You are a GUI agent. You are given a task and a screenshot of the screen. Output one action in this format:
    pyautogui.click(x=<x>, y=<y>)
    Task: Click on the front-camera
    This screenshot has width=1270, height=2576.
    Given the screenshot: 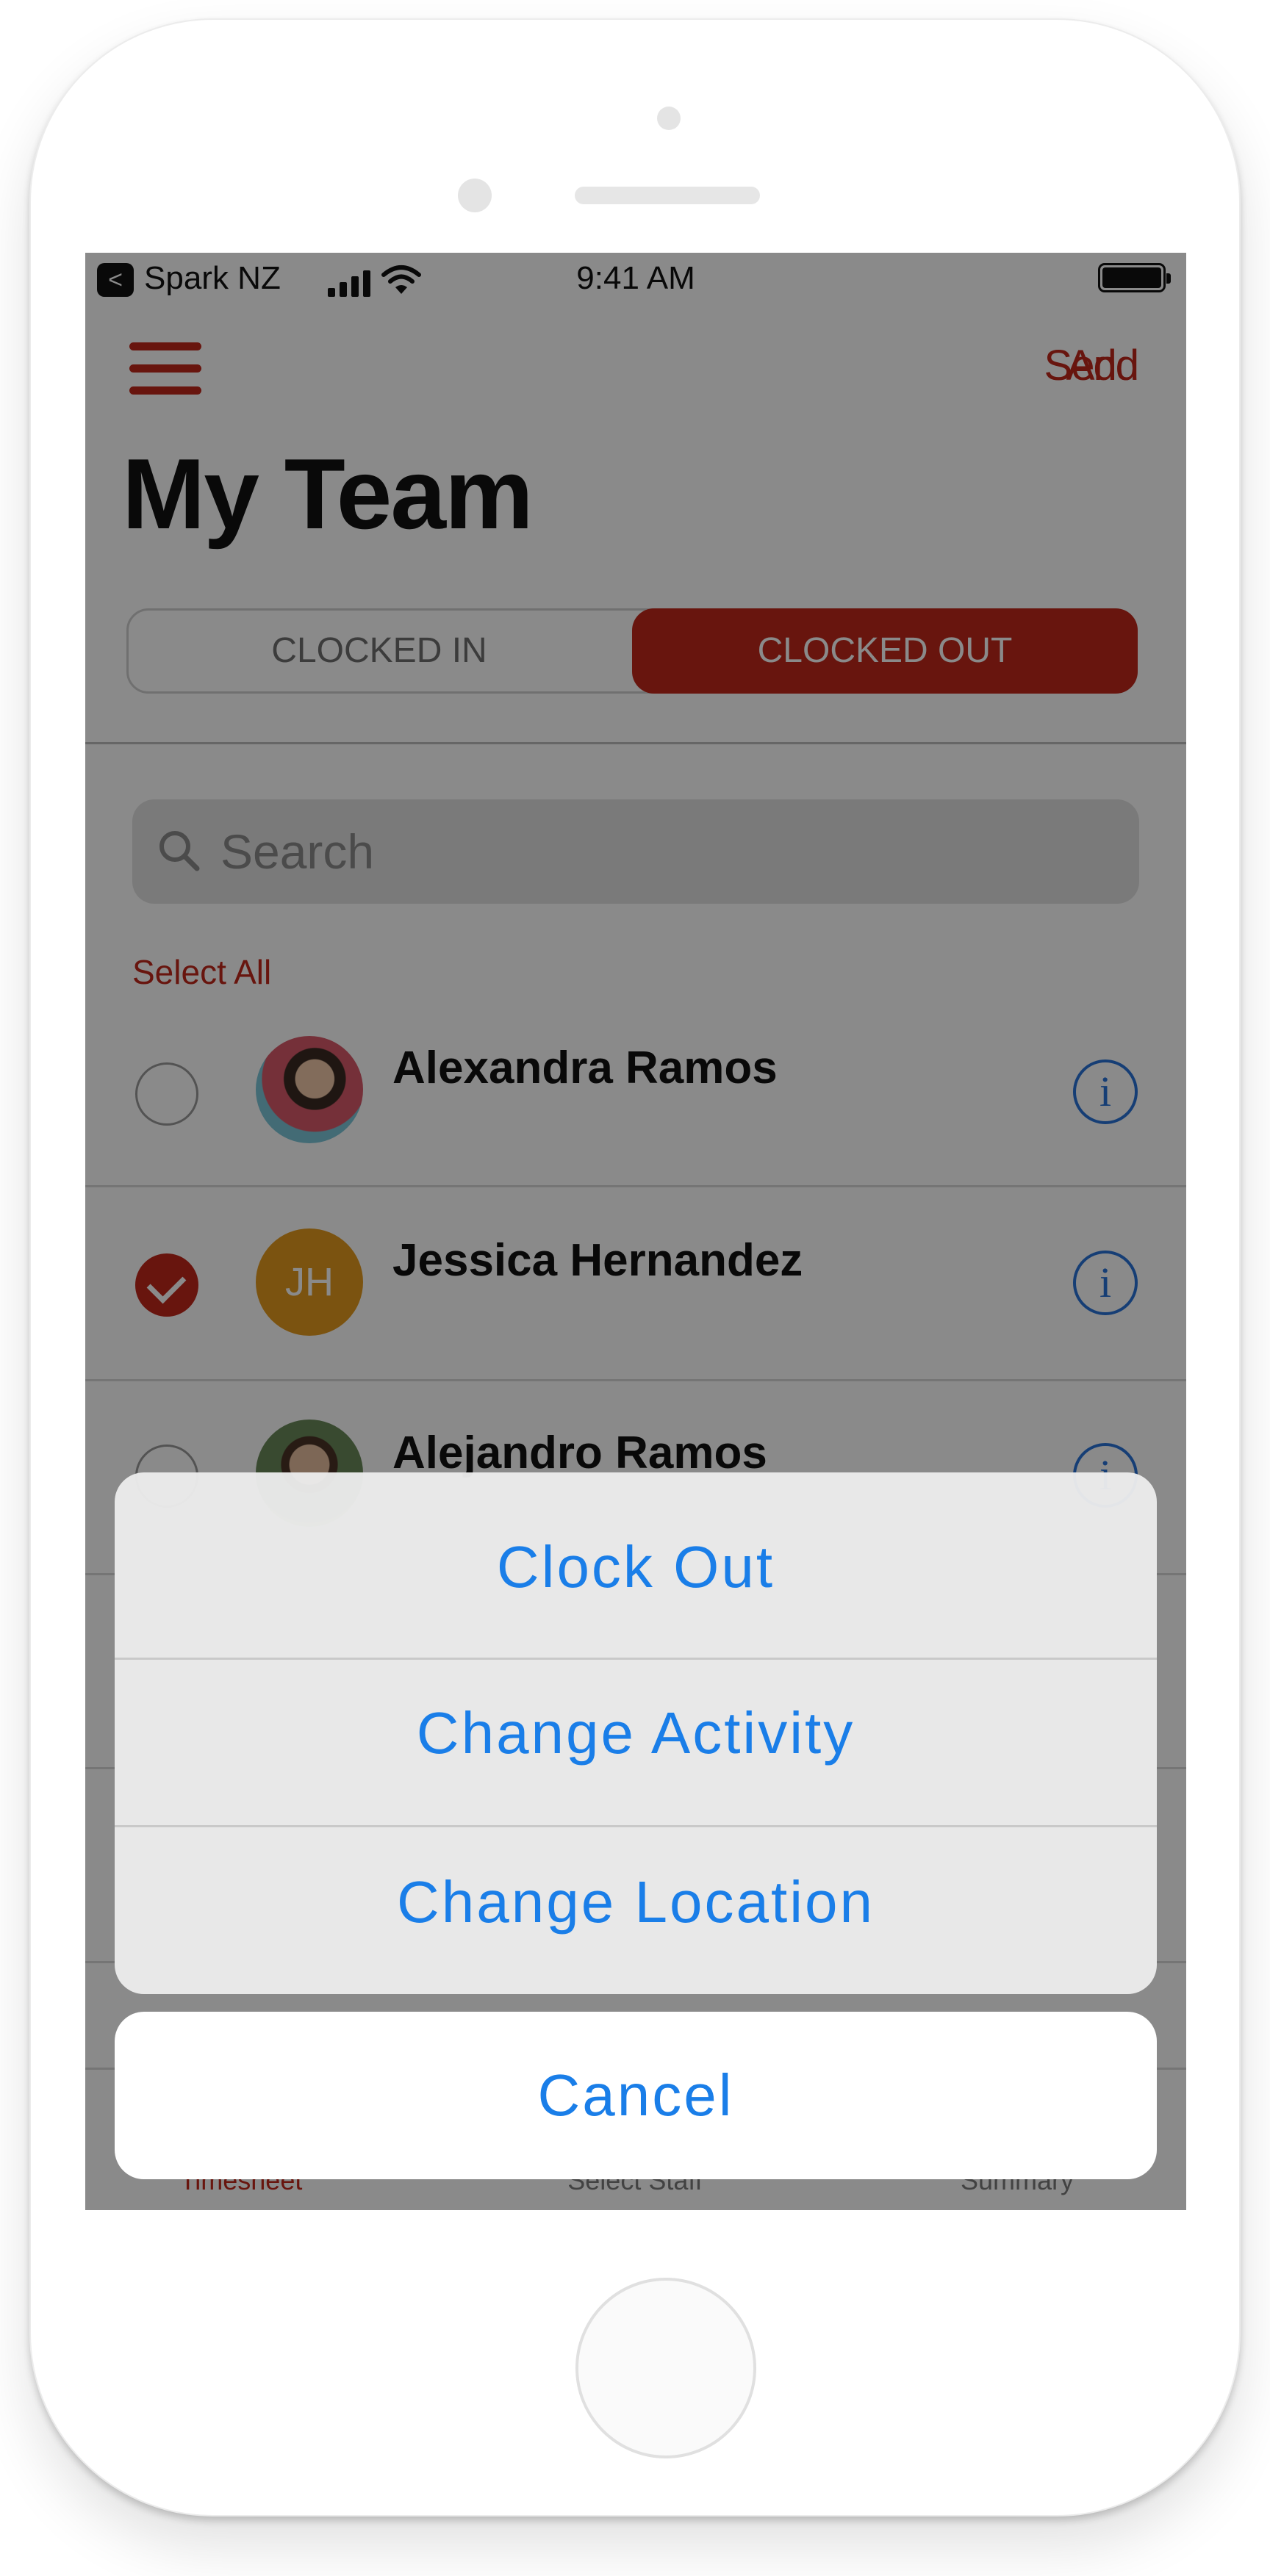 What is the action you would take?
    pyautogui.click(x=669, y=118)
    